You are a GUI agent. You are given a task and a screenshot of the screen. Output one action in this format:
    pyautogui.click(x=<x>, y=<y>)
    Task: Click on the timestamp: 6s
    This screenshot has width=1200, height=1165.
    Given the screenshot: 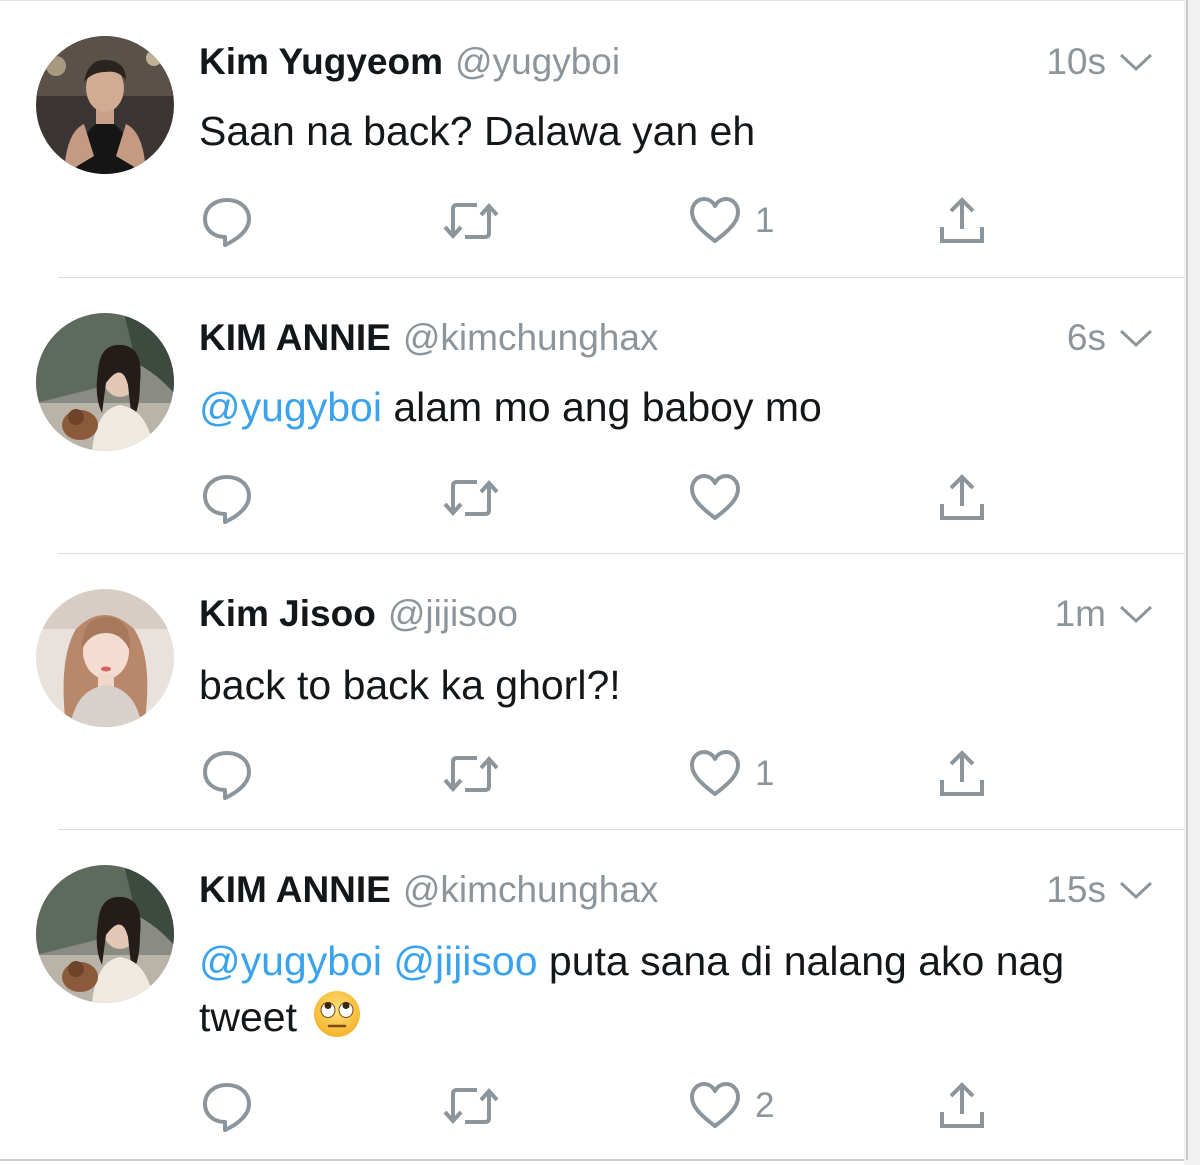 What is the action you would take?
    pyautogui.click(x=1086, y=338)
    